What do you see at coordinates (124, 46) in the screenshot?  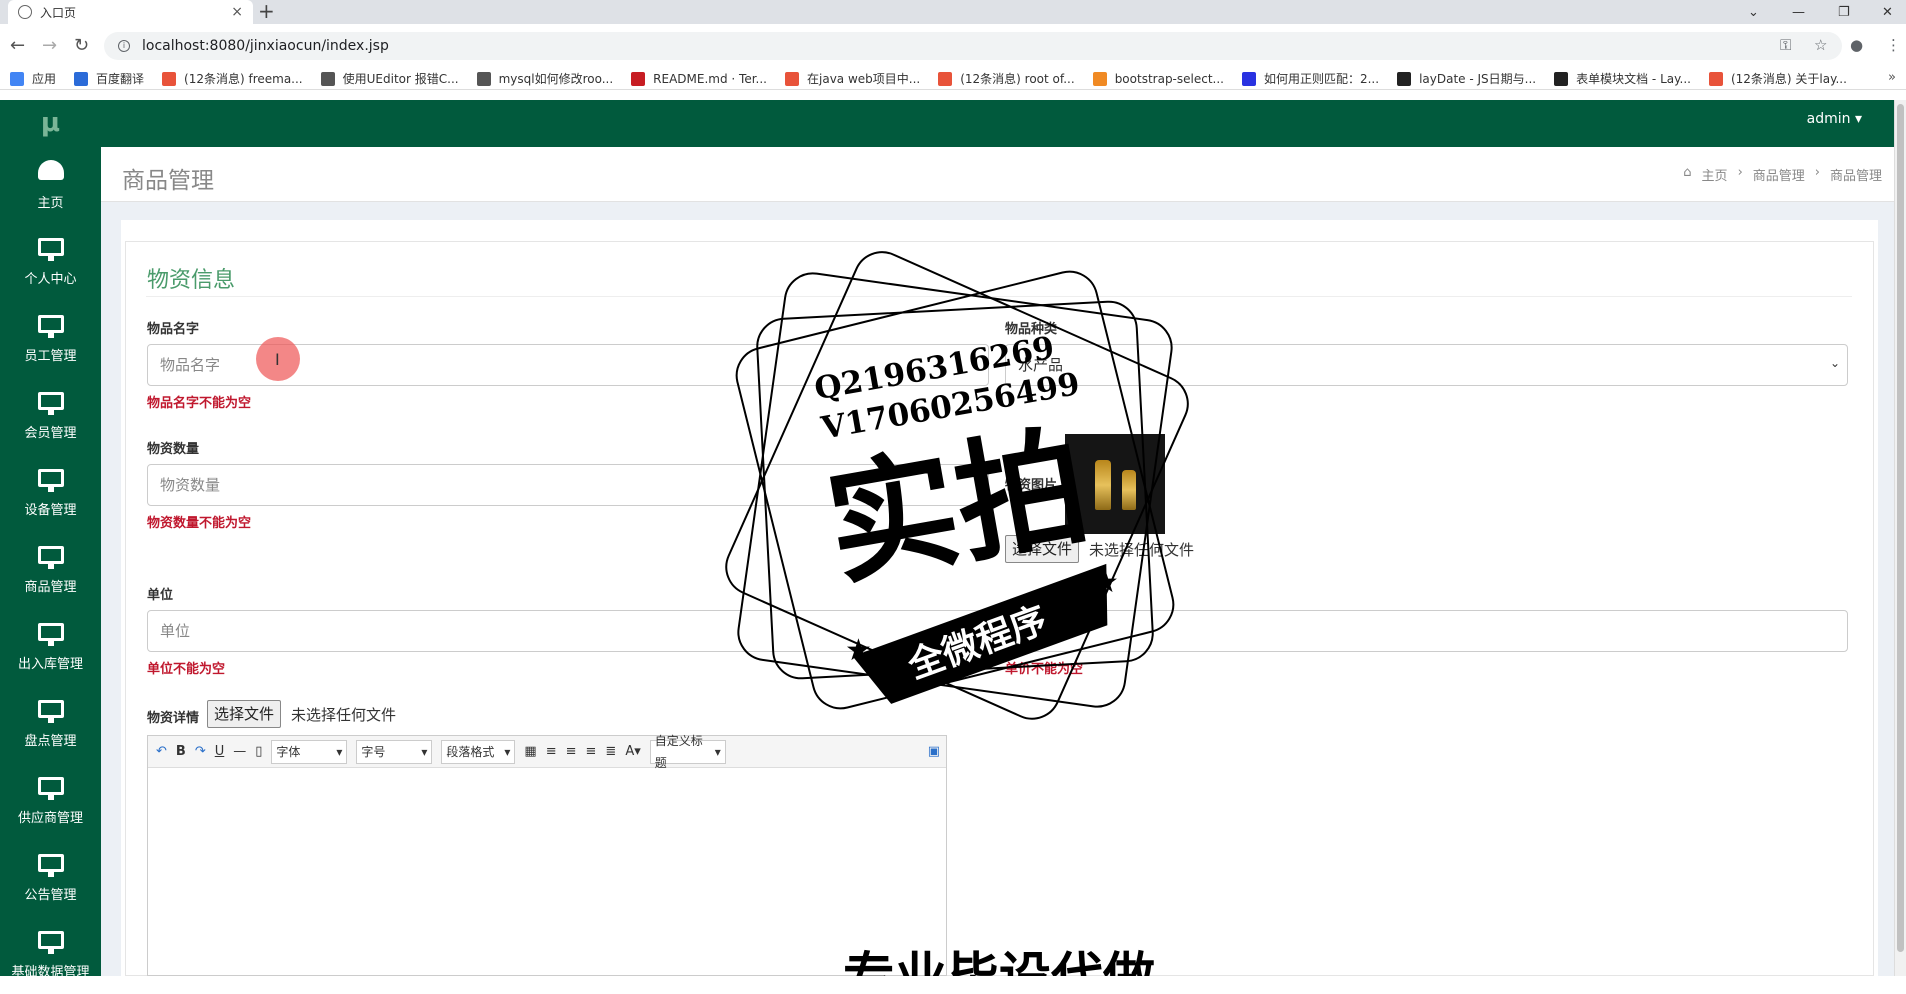 I see `site-info-icon: i` at bounding box center [124, 46].